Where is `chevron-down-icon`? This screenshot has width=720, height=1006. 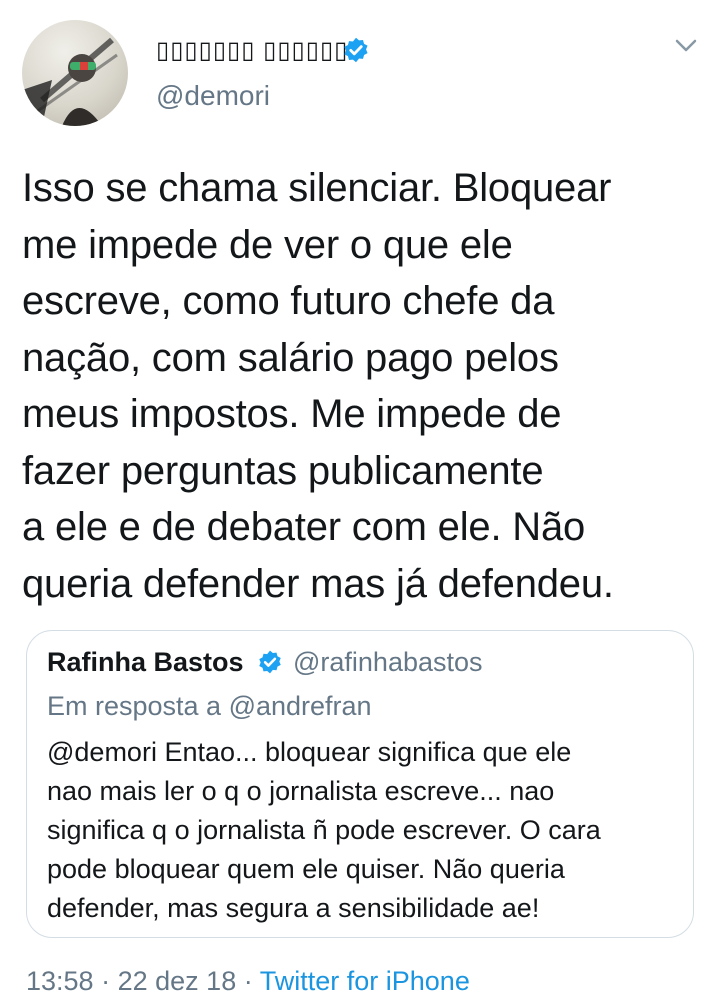
chevron-down-icon is located at coordinates (686, 46).